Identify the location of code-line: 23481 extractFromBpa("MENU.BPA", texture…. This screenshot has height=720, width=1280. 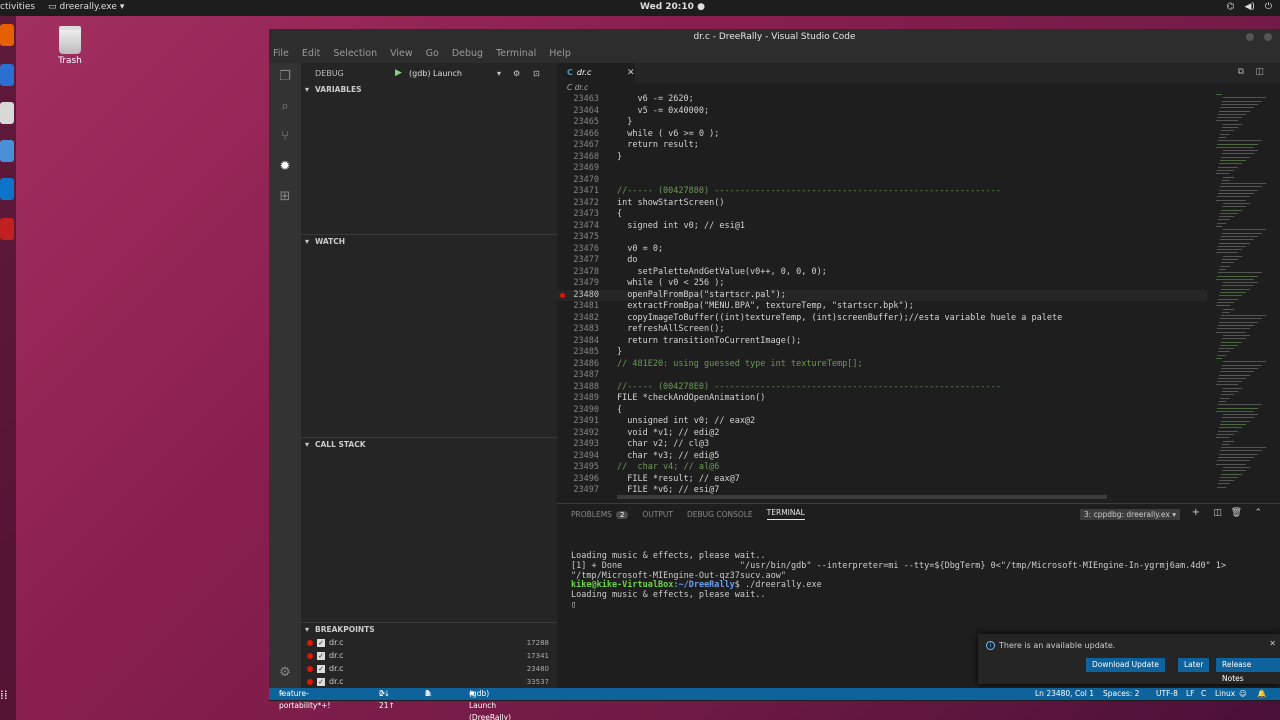
(882, 307).